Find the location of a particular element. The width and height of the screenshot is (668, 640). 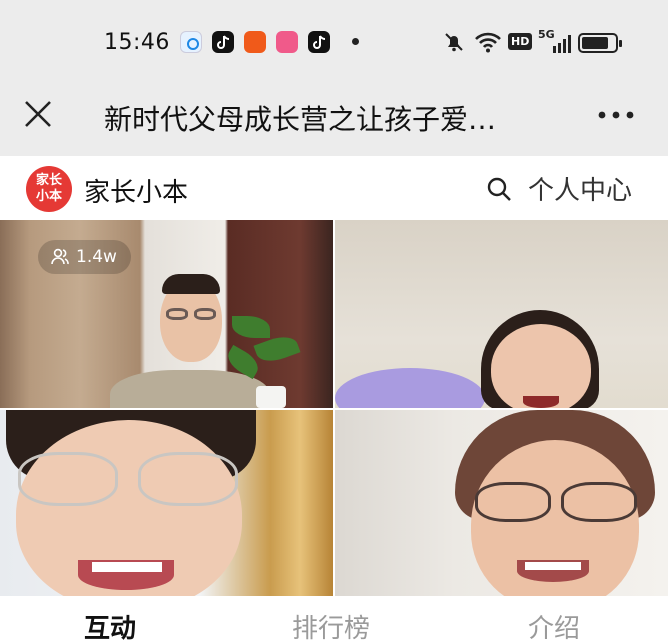

app-notification-icon is located at coordinates (191, 42).